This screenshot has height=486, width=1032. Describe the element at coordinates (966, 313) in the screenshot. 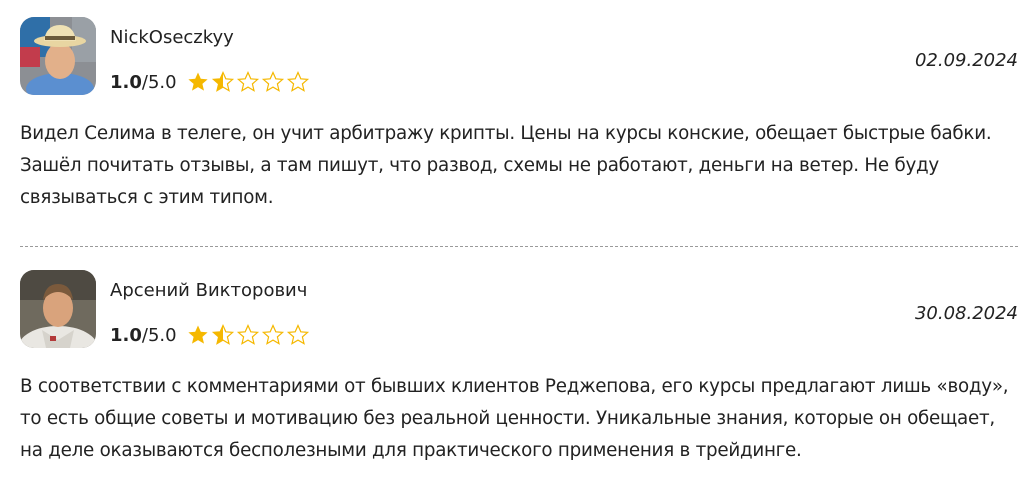

I see `review-date: 30.08.2024` at that location.